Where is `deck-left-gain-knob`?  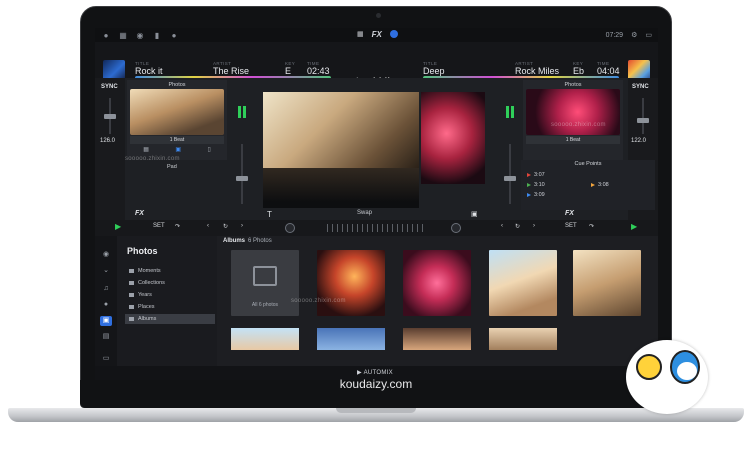 deck-left-gain-knob is located at coordinates (290, 228).